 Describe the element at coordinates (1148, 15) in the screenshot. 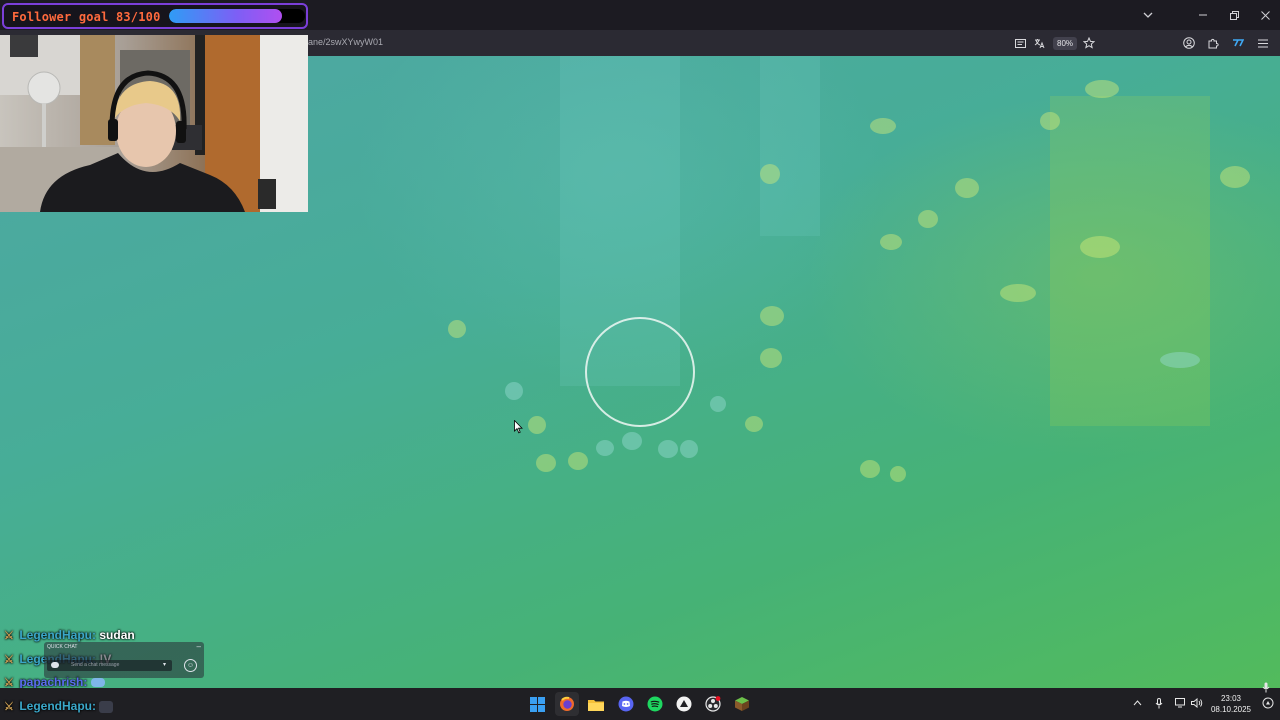

I see `chevron-down-icon` at that location.